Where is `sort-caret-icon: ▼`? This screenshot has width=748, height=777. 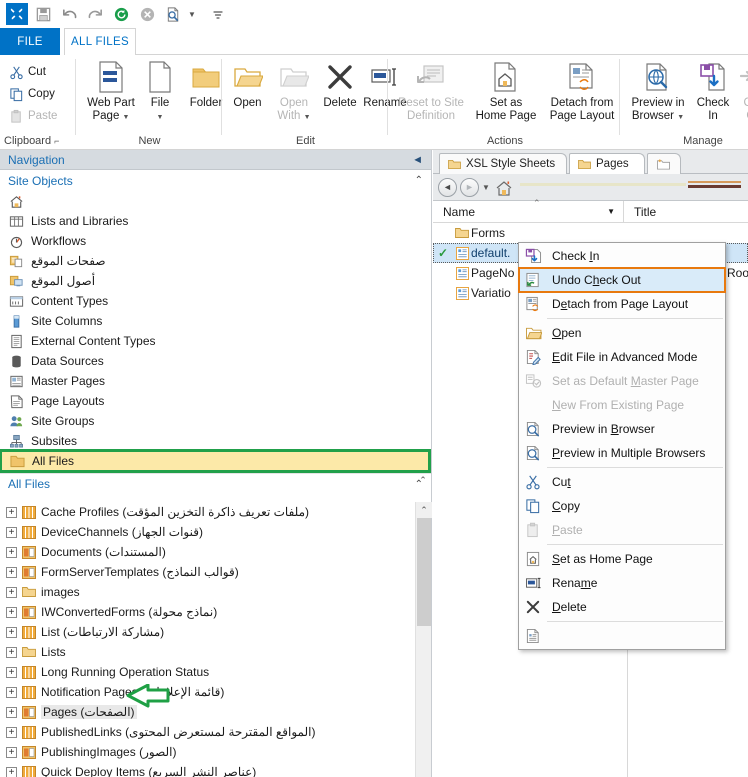 sort-caret-icon: ▼ is located at coordinates (611, 211).